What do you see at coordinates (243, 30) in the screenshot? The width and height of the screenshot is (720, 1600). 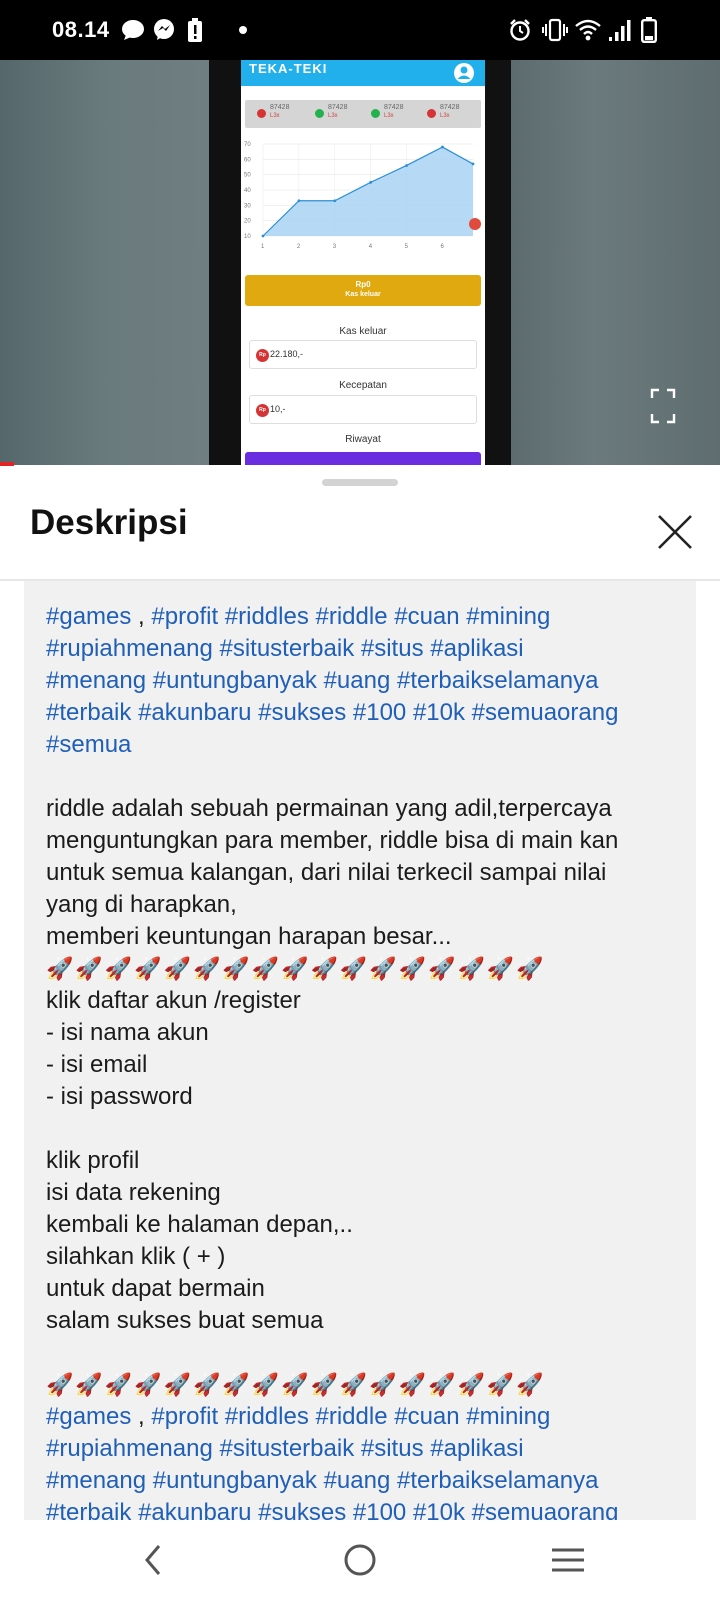 I see `dot-icon` at bounding box center [243, 30].